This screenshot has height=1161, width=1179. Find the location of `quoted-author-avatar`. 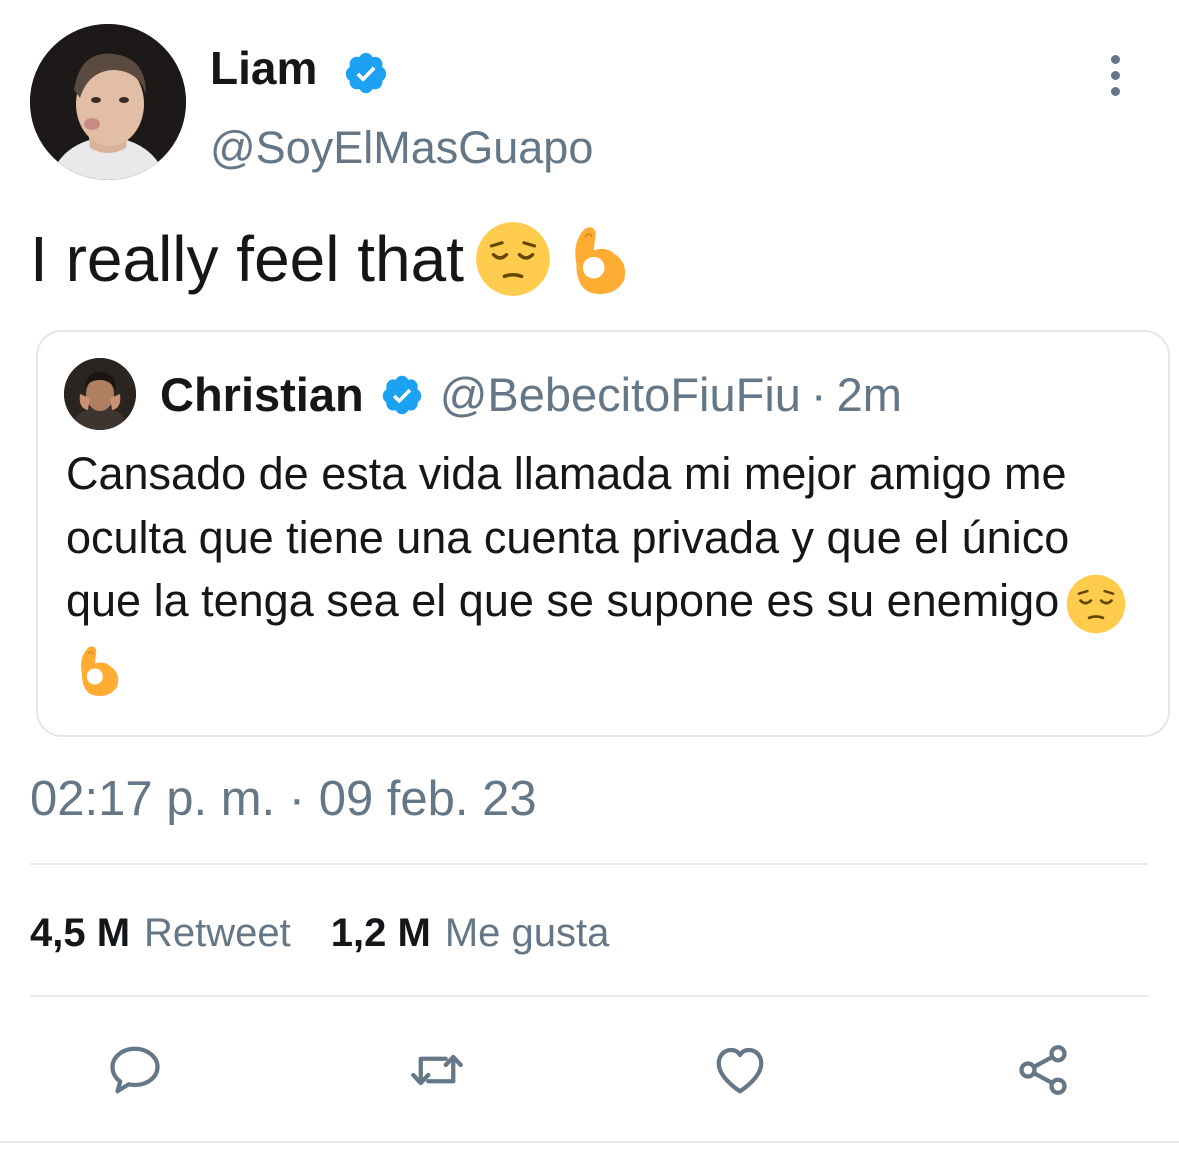

quoted-author-avatar is located at coordinates (100, 394).